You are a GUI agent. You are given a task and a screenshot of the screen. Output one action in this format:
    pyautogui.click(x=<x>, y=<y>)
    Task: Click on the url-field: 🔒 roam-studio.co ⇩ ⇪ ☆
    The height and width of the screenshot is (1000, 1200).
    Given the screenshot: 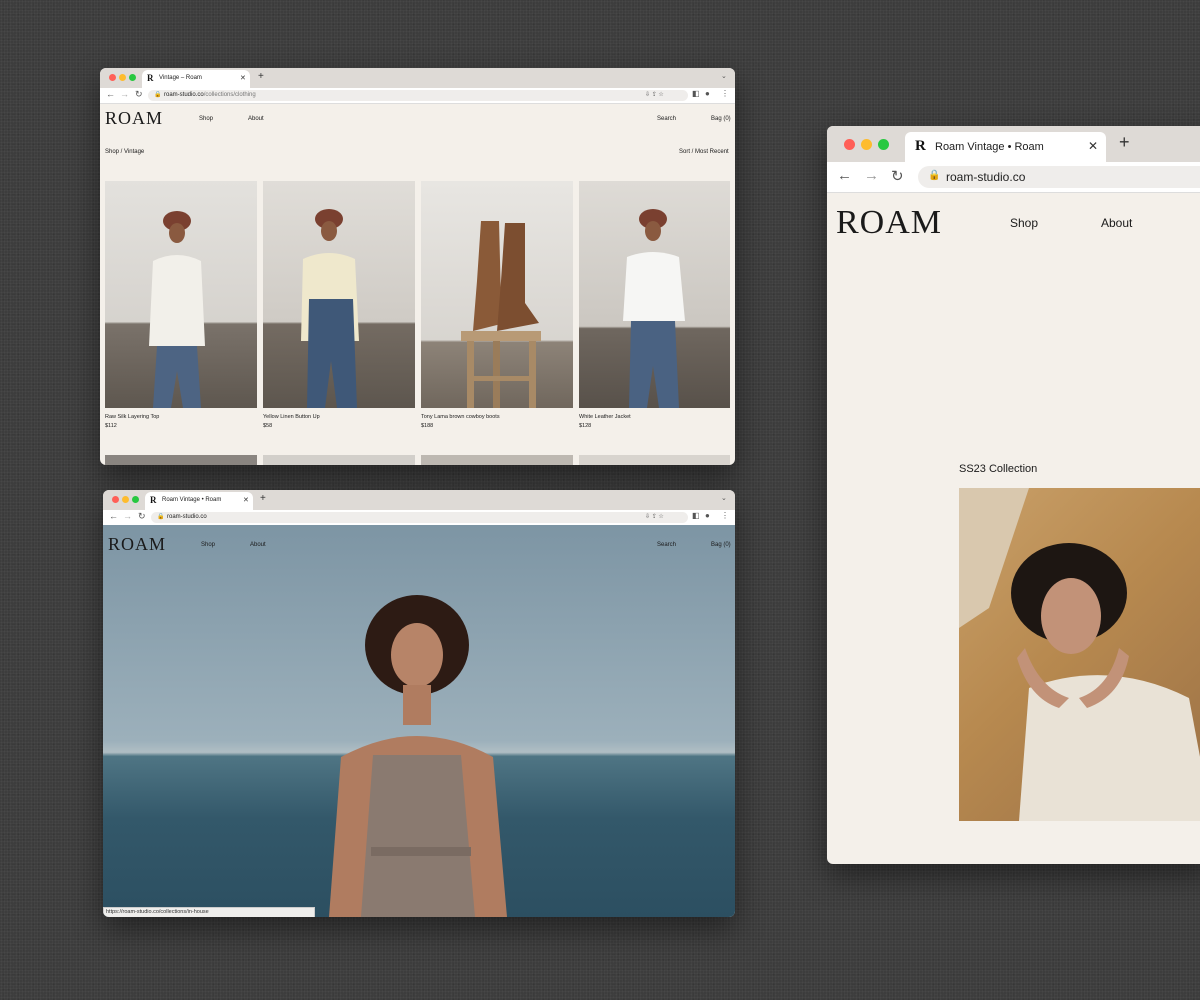 What is the action you would take?
    pyautogui.click(x=419, y=517)
    